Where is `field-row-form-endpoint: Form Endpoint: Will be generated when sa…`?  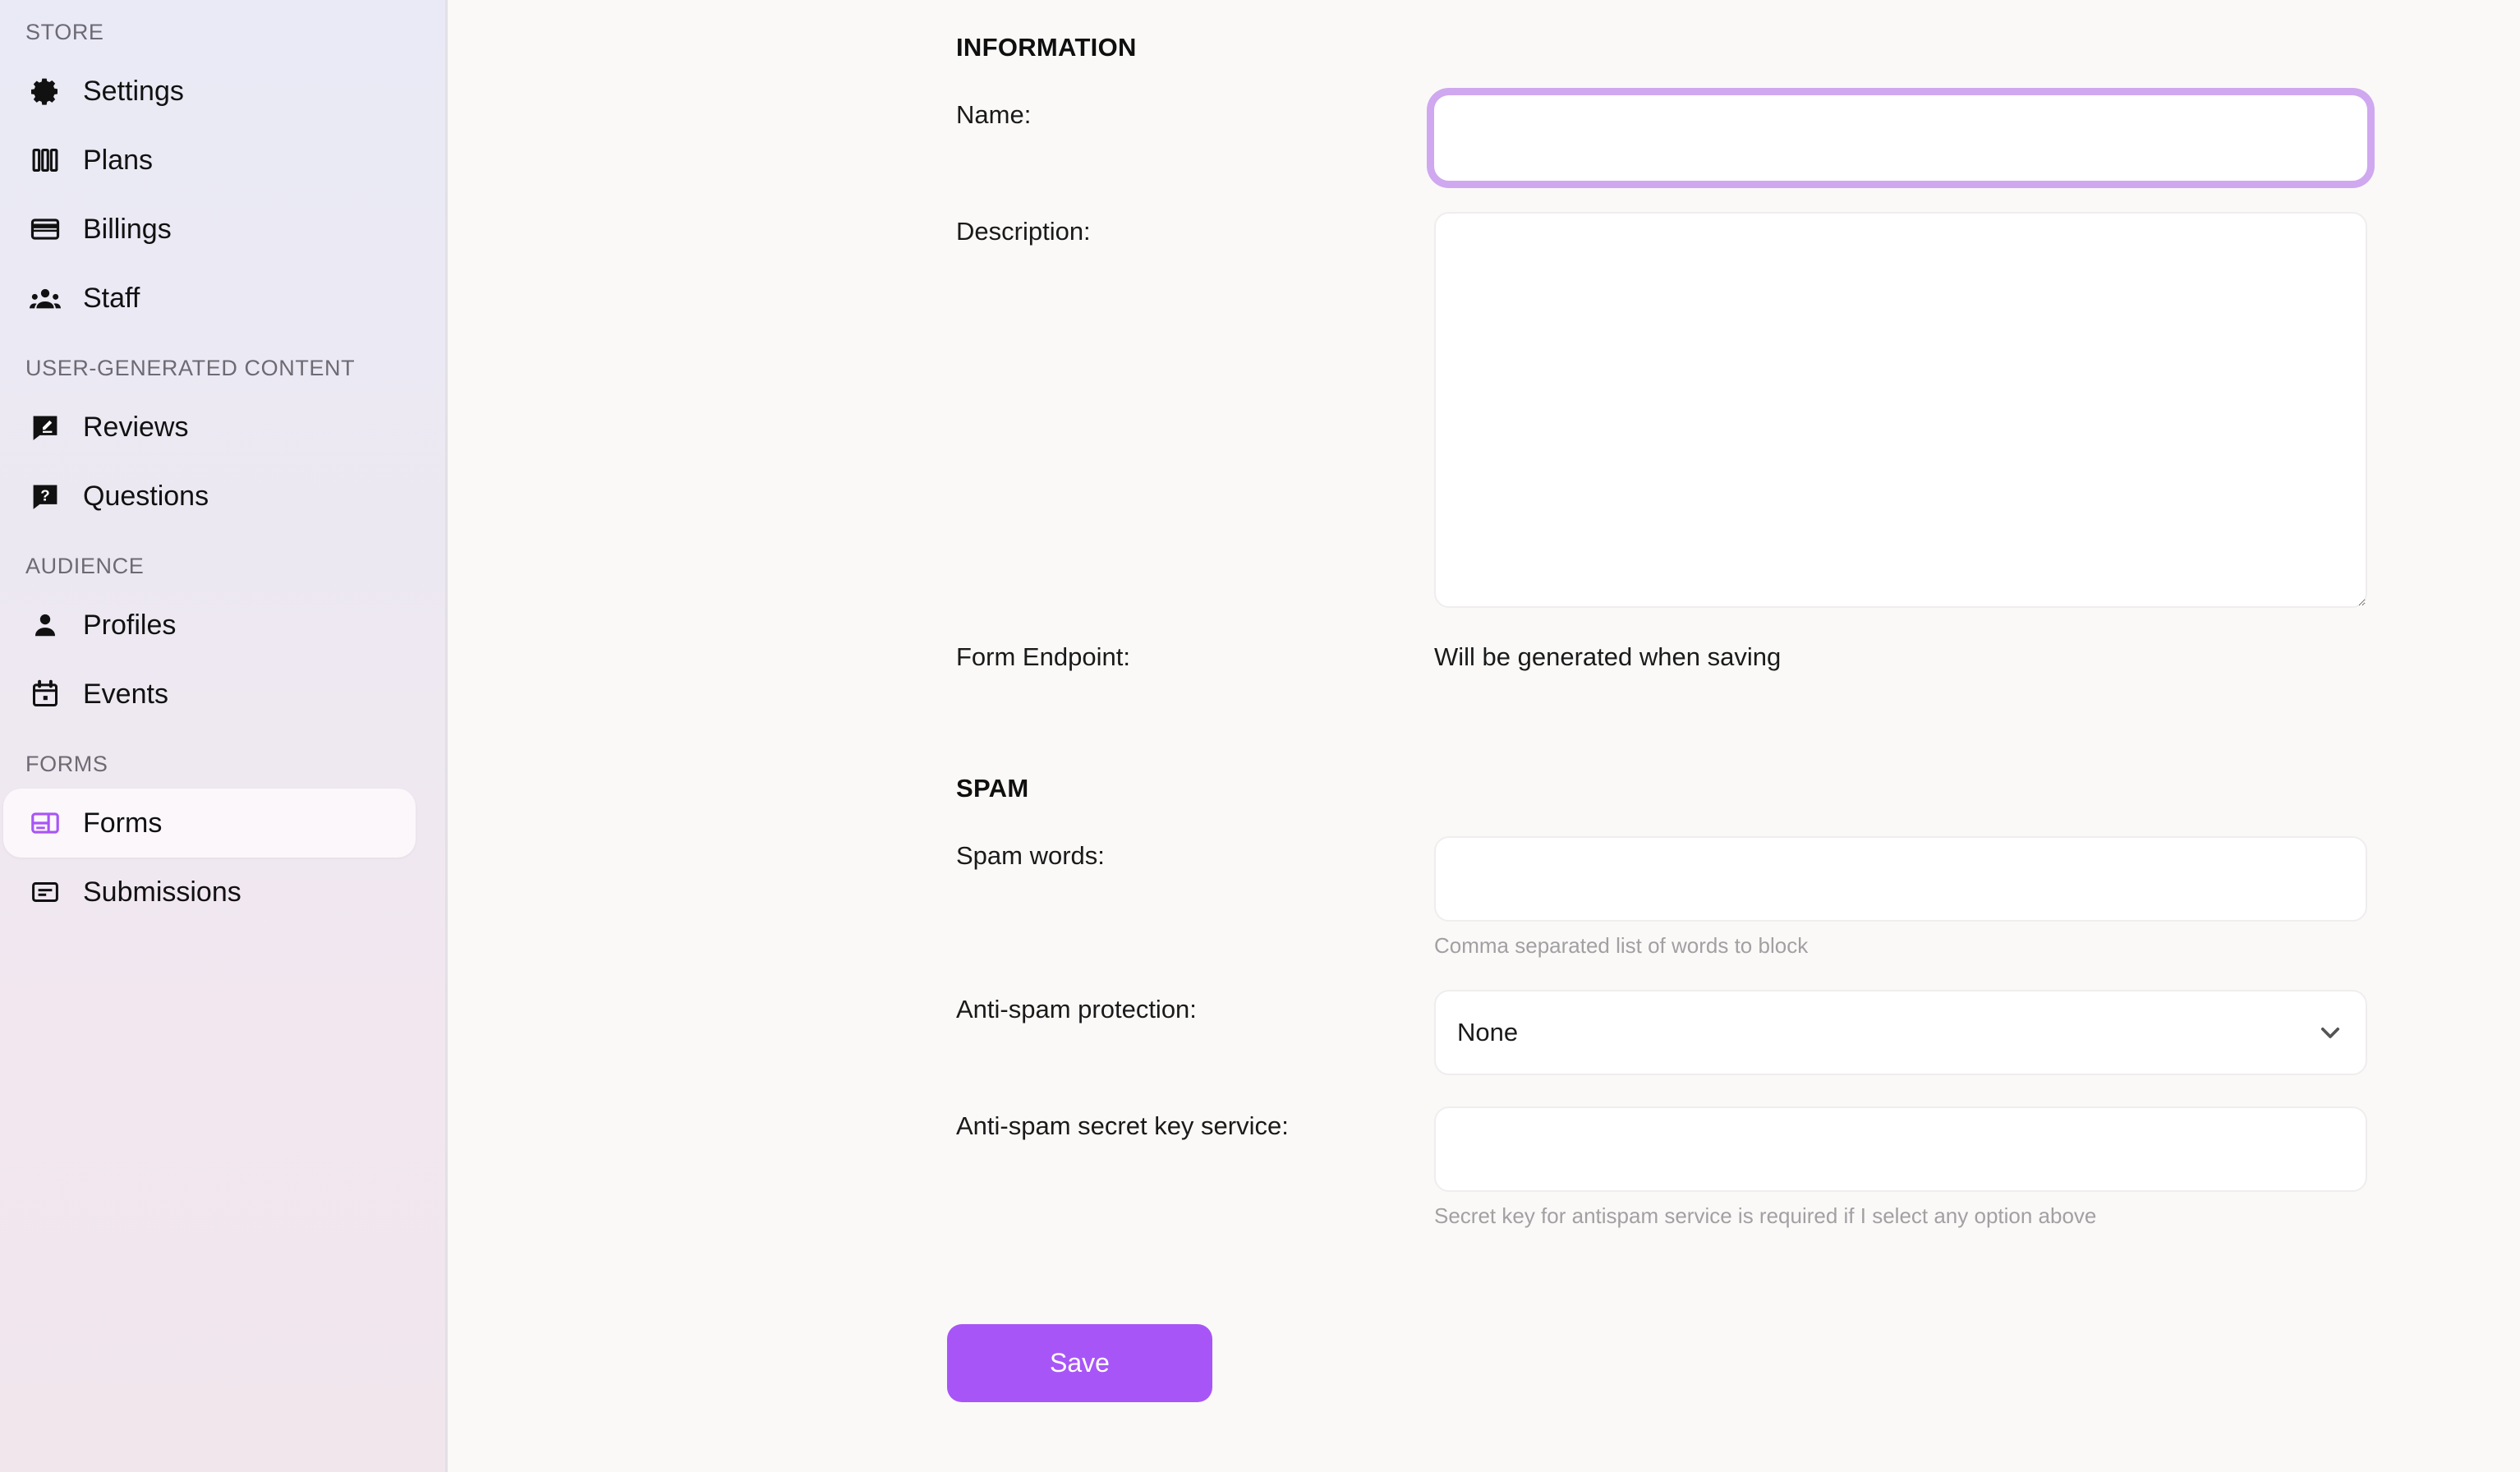
field-row-form-endpoint: Form Endpoint: Will be generated when sa… is located at coordinates (1738, 654).